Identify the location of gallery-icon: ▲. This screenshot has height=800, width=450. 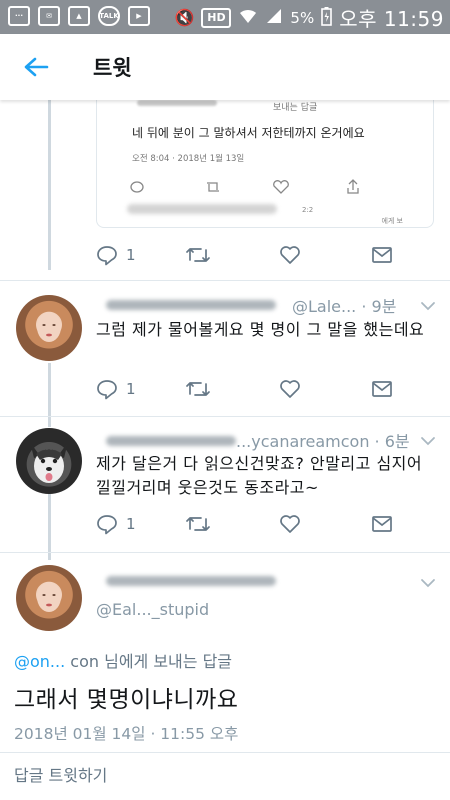
(79, 16).